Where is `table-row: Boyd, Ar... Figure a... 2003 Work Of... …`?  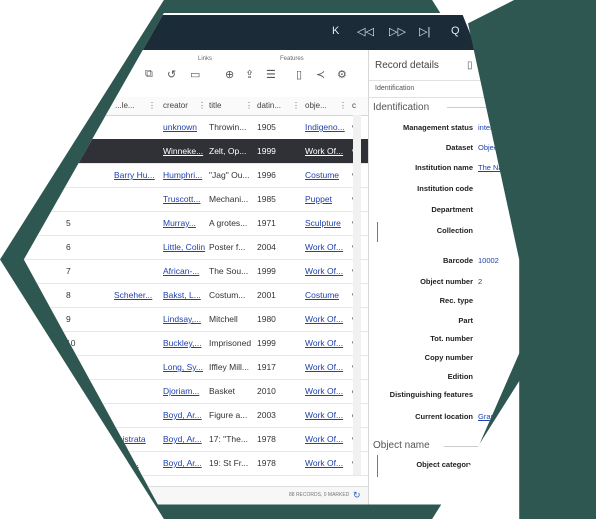 table-row: Boyd, Ar... Figure a... 2003 Work Of... … is located at coordinates (195, 415).